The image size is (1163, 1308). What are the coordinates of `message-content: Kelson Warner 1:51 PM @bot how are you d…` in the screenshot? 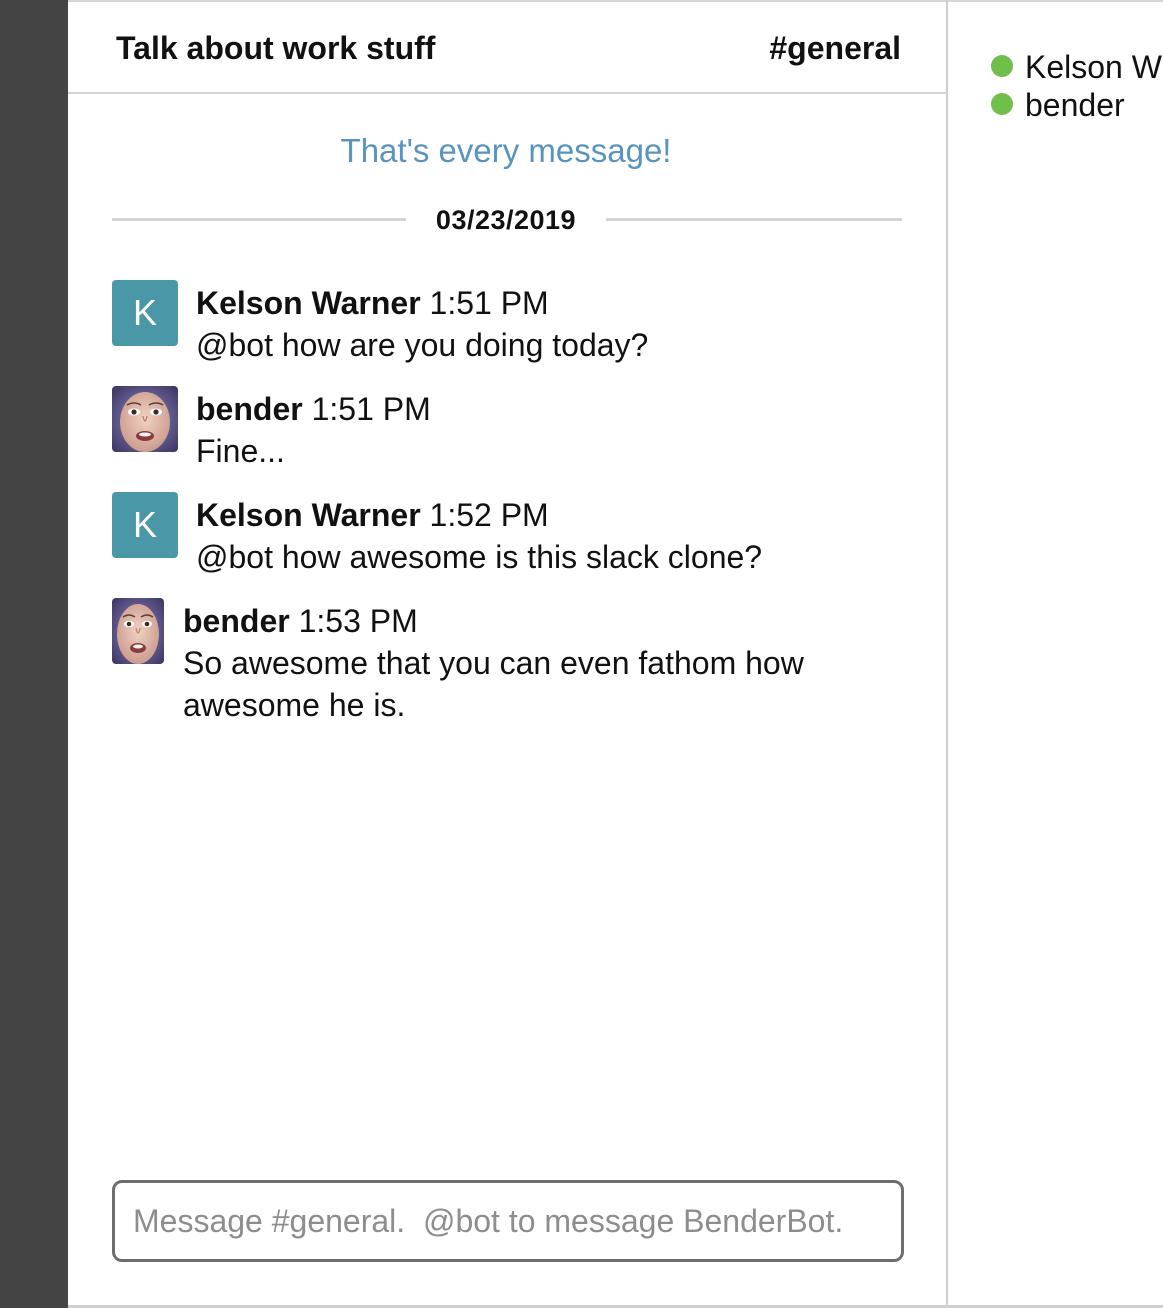 It's located at (422, 324).